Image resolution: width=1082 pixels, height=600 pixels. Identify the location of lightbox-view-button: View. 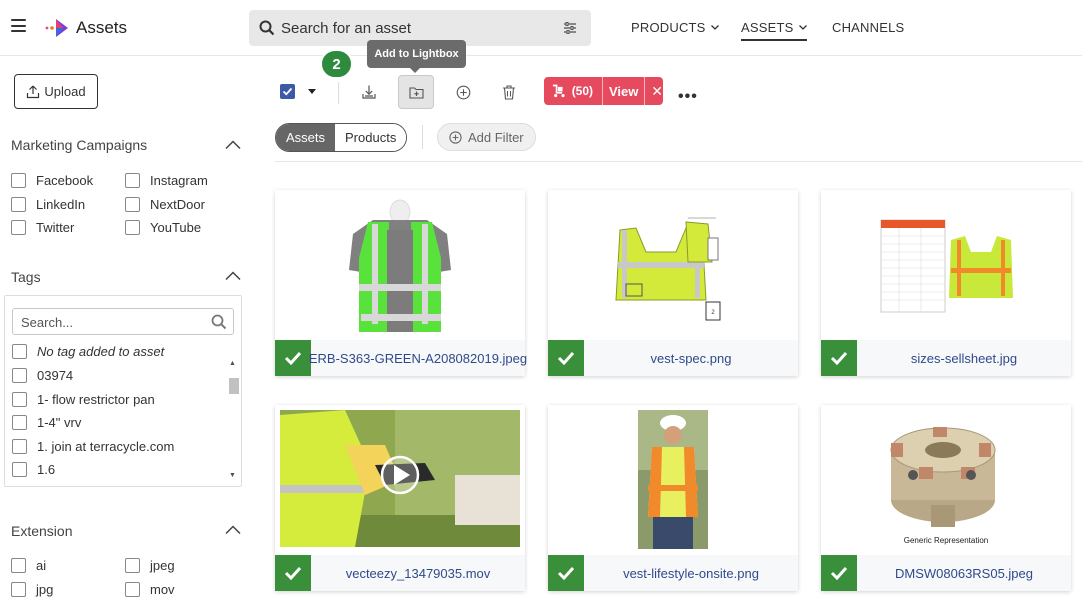
(623, 91).